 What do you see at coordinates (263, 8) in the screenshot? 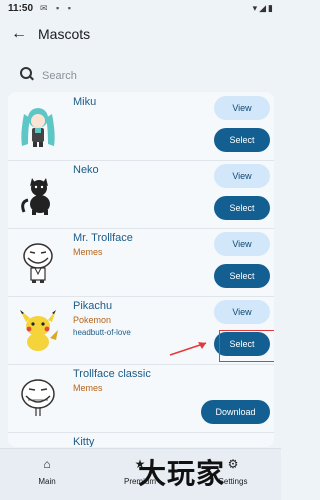
I see `signal-battery-icons: ▾◢▮` at bounding box center [263, 8].